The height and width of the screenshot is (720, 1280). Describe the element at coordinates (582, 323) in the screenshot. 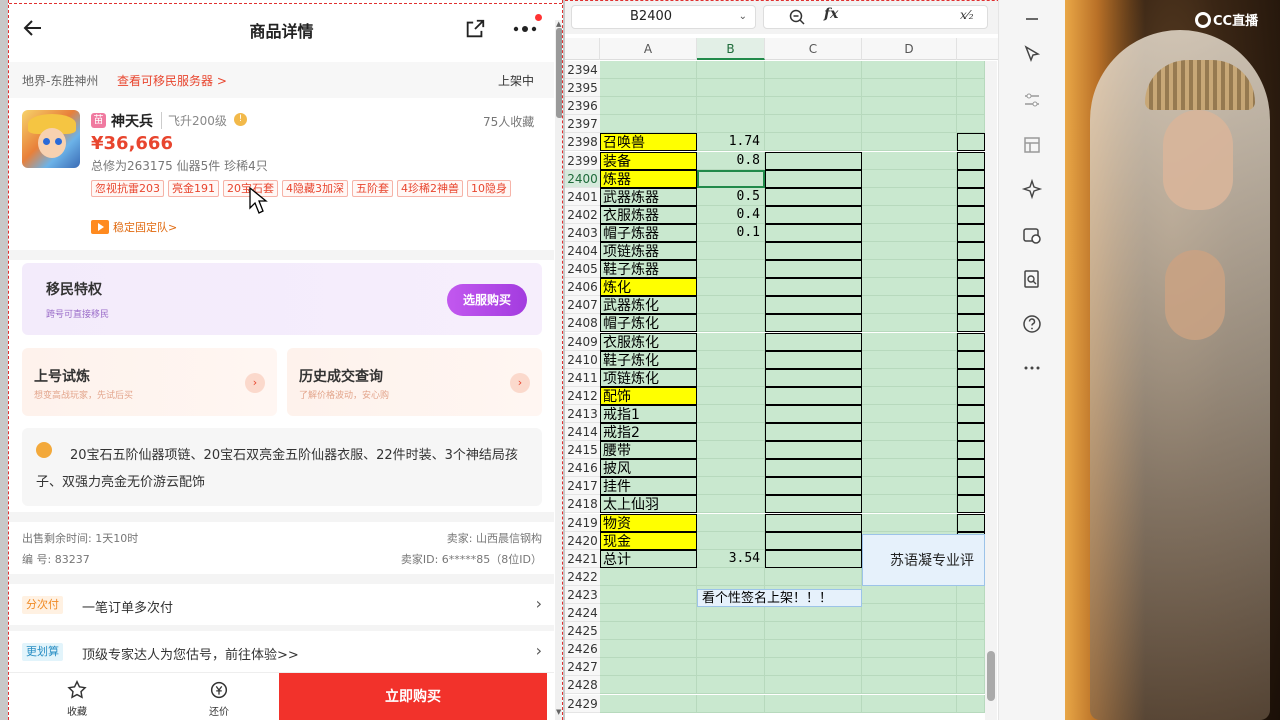

I see `row-header: 2408` at that location.